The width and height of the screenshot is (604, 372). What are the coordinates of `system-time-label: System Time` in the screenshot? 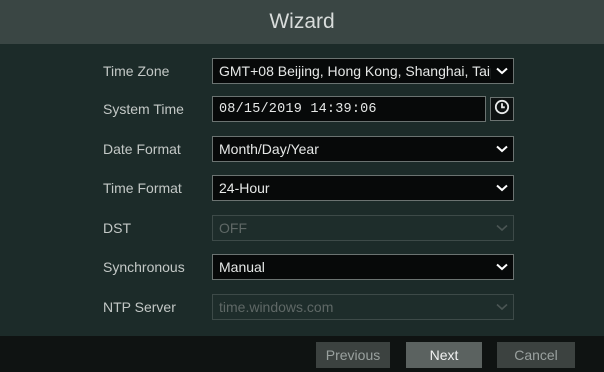 It's located at (143, 109).